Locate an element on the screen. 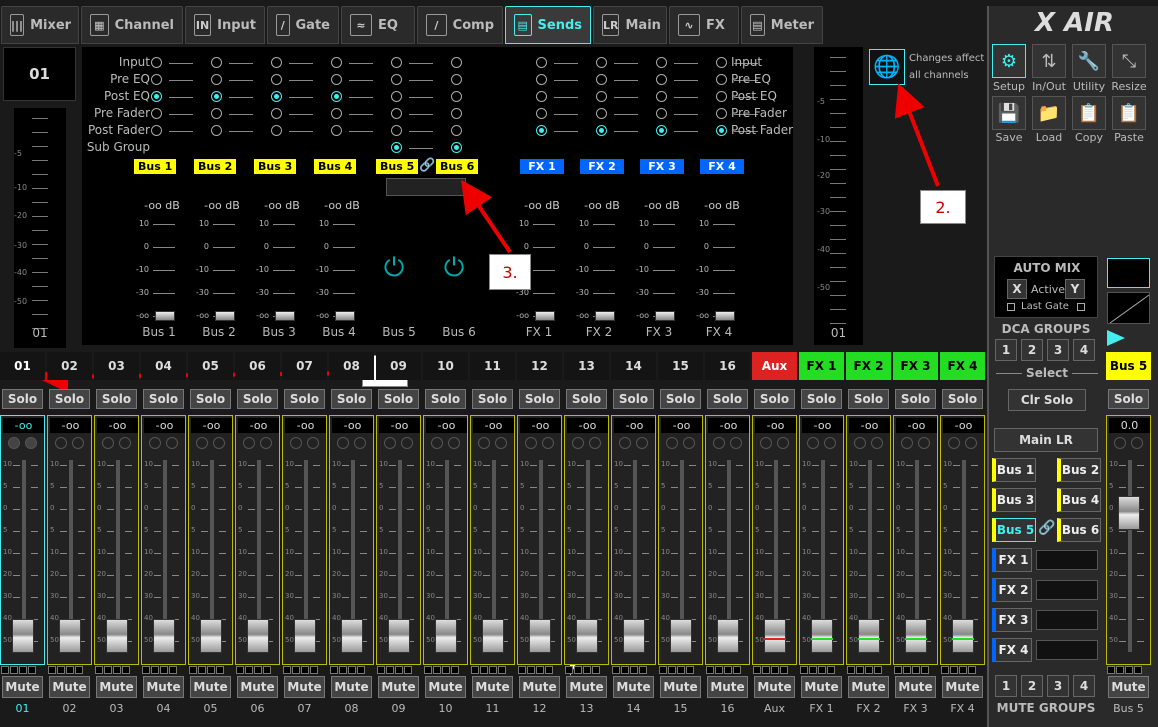 This screenshot has width=1158, height=727. fx-select-3: FX 3 is located at coordinates (1012, 620).